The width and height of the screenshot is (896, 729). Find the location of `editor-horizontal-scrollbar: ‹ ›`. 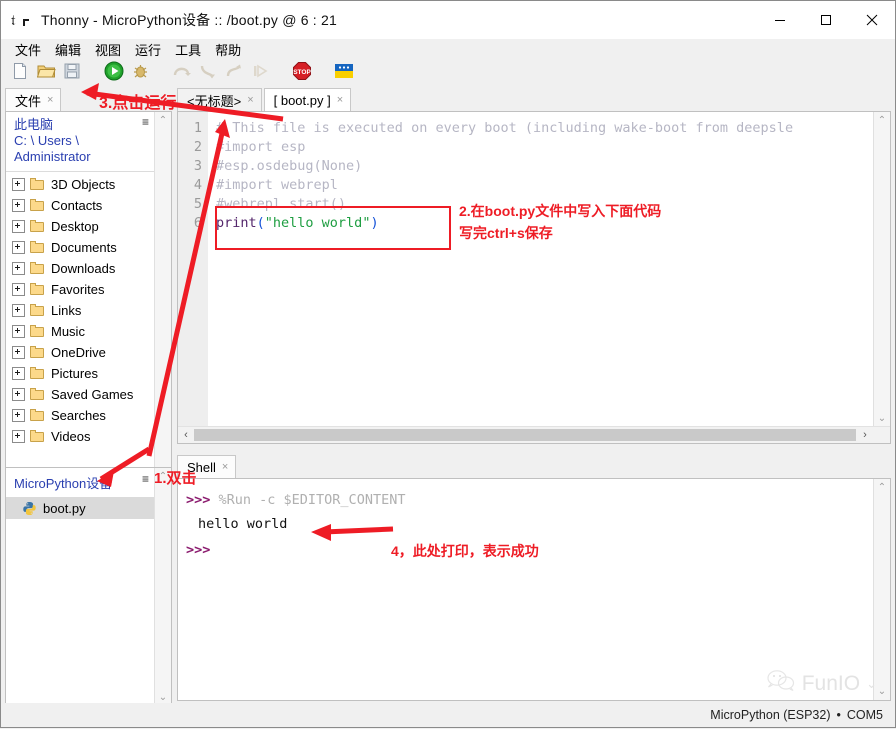

editor-horizontal-scrollbar: ‹ › is located at coordinates (534, 434).